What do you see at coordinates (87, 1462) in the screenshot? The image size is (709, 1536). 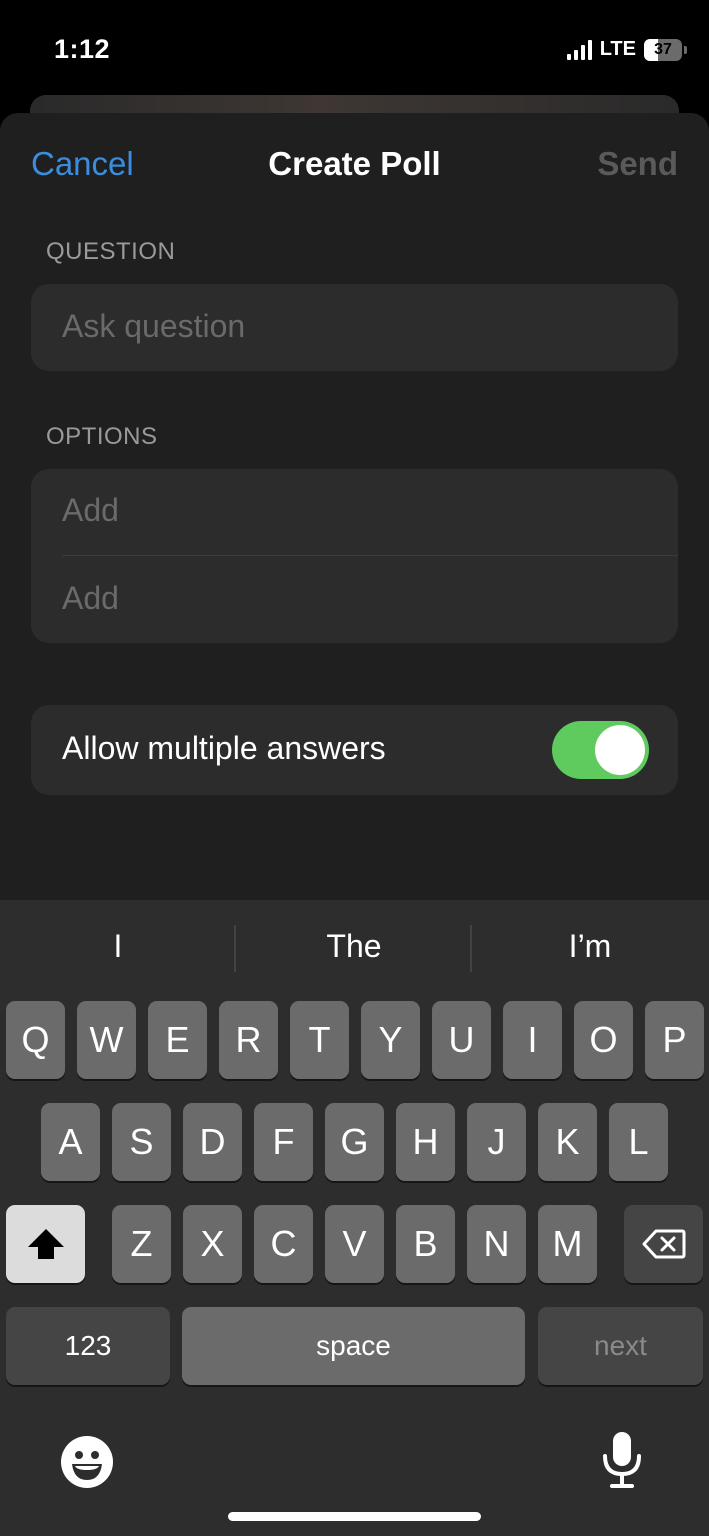 I see `emoji-icon` at bounding box center [87, 1462].